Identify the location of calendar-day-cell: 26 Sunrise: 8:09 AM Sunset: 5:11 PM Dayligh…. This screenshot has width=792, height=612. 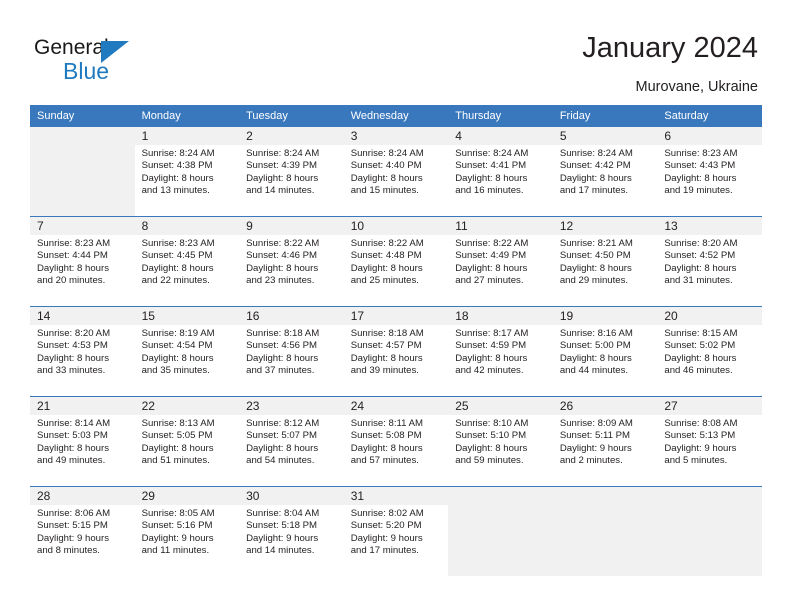
(605, 441).